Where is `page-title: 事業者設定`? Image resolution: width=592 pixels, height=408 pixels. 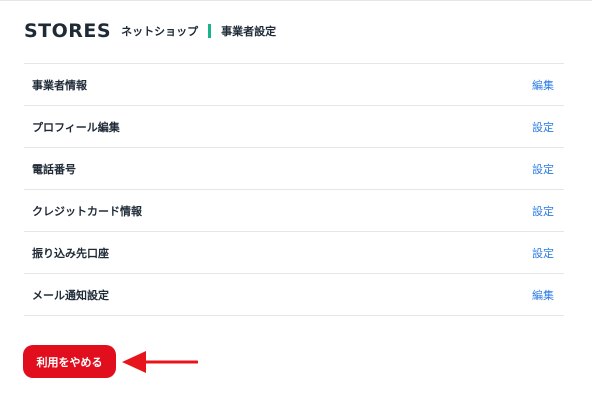 page-title: 事業者設定 is located at coordinates (249, 31).